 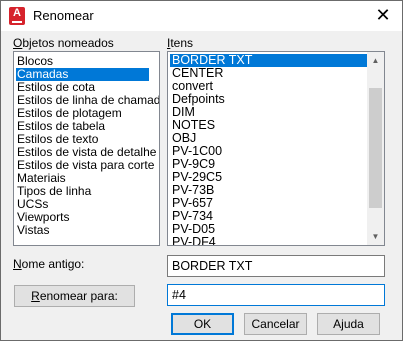 I want to click on scroll-down-icon: ▼, so click(x=375, y=236).